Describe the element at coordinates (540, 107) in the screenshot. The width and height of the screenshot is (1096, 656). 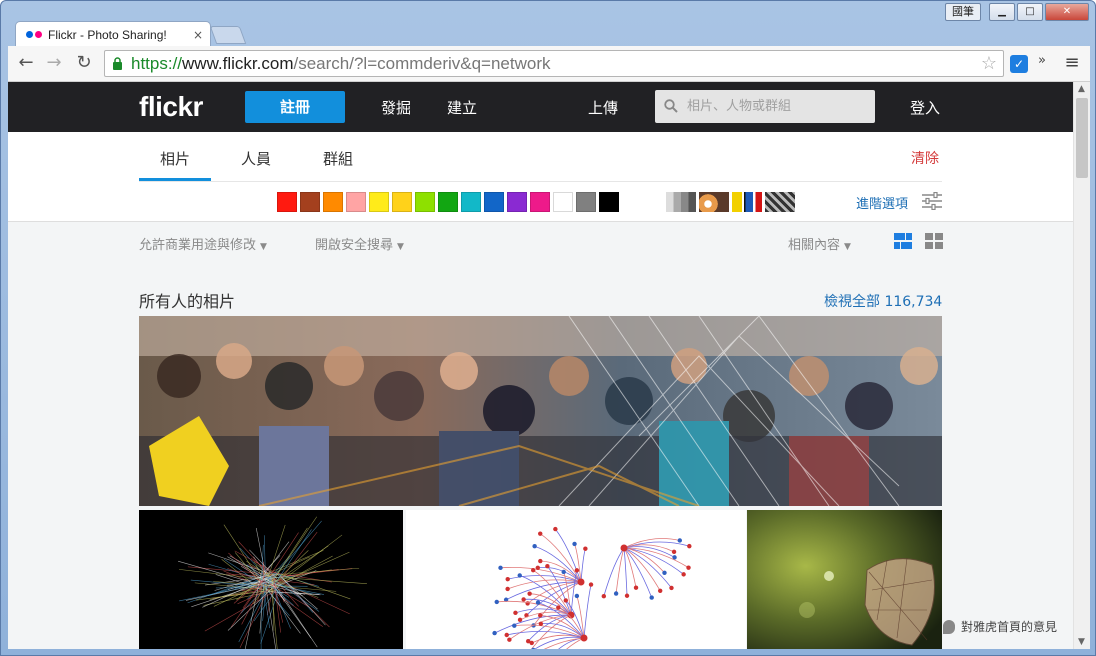
I see `flickr-header: flickr 註冊 發掘 建立 上傳 相片、人物或群組 登入` at that location.